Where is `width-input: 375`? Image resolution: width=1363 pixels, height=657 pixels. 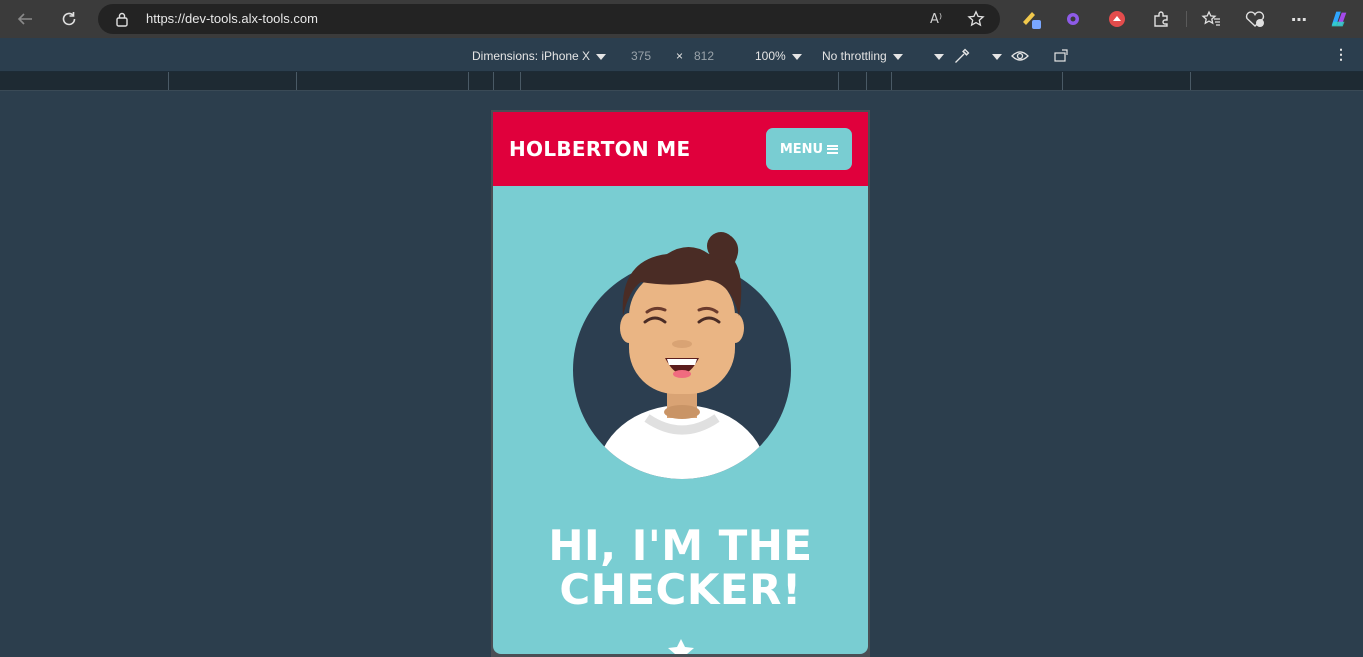 width-input: 375 is located at coordinates (641, 56).